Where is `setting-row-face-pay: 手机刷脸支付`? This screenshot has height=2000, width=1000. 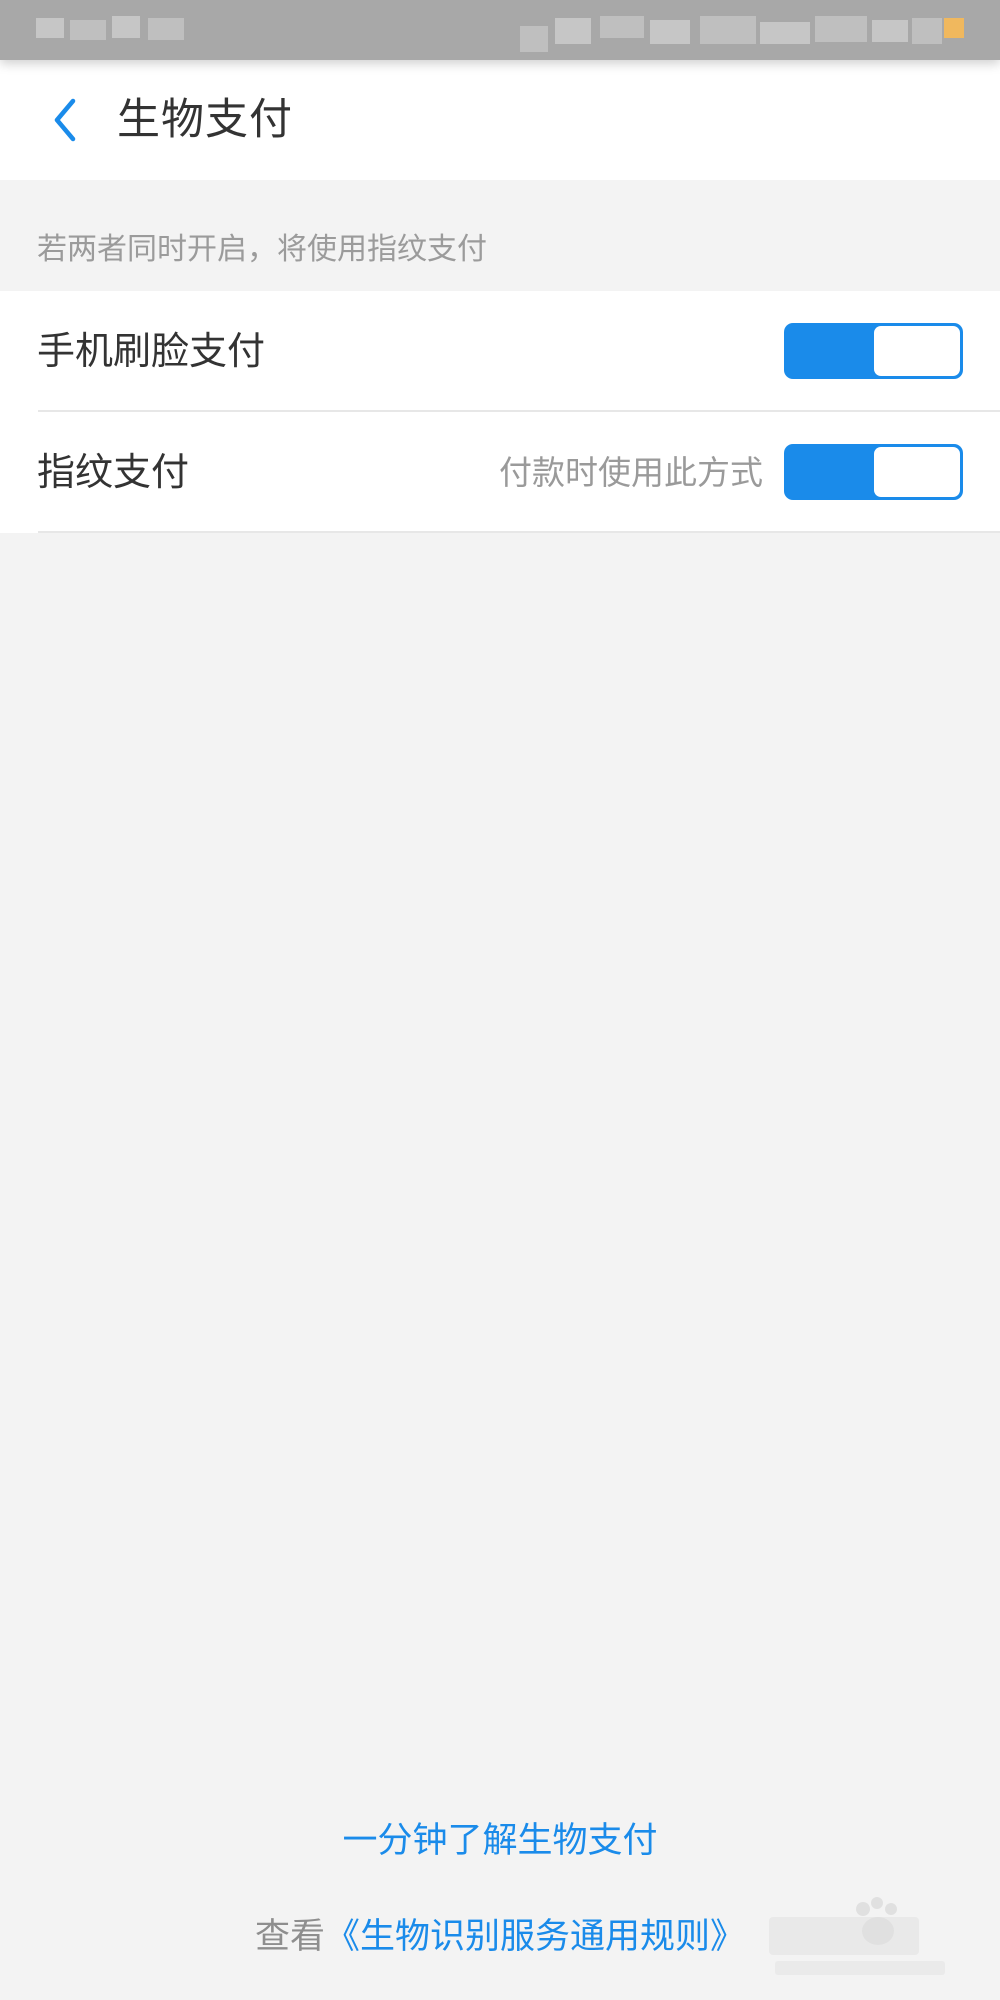 setting-row-face-pay: 手机刷脸支付 is located at coordinates (500, 351).